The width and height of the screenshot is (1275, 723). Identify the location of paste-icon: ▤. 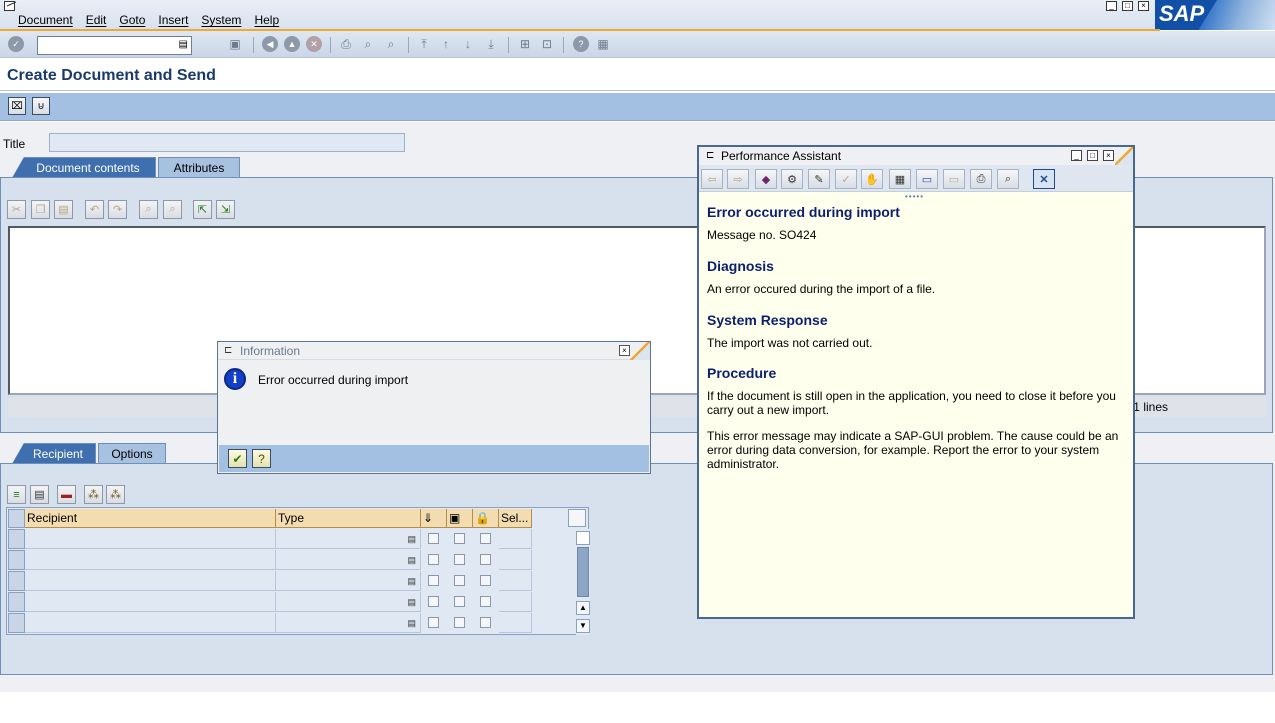
(63, 209).